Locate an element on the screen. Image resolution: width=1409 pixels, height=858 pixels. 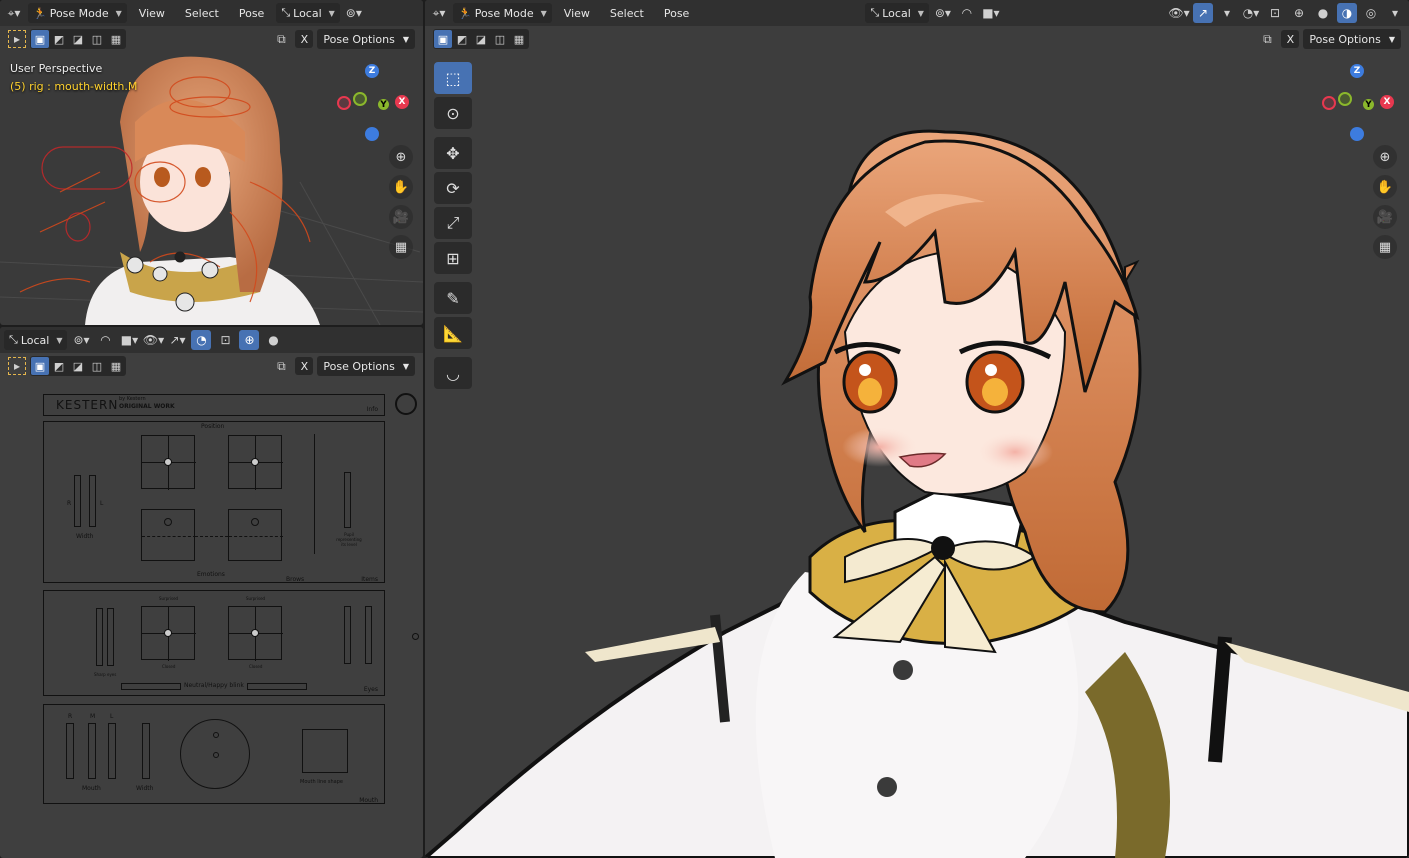
overlay-icon: ◔▾ is located at coordinates (1251, 13).